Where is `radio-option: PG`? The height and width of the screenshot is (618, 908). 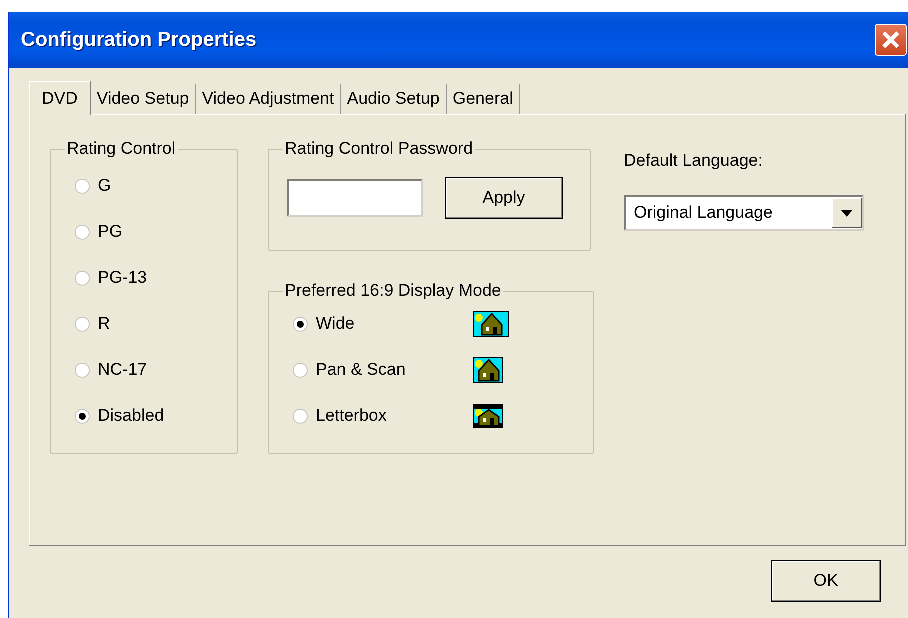
radio-option: PG is located at coordinates (156, 232).